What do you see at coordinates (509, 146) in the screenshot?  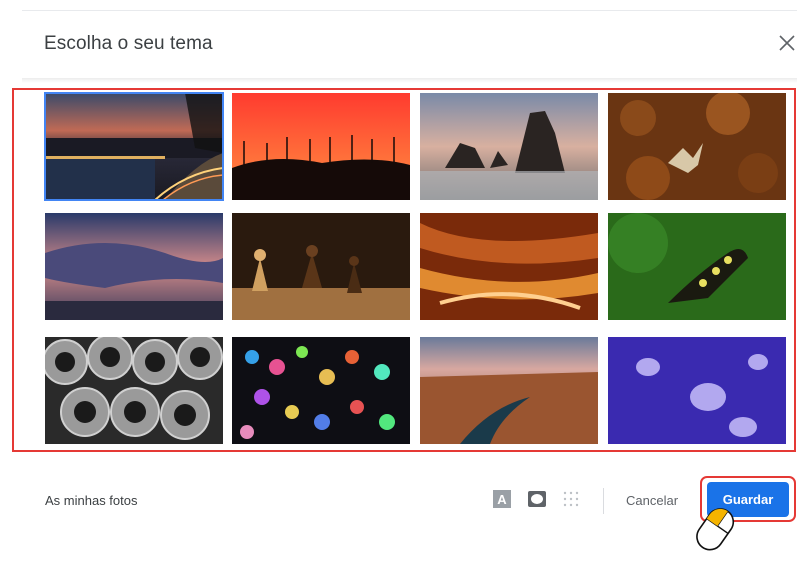 I see `theme-sea-rocks` at bounding box center [509, 146].